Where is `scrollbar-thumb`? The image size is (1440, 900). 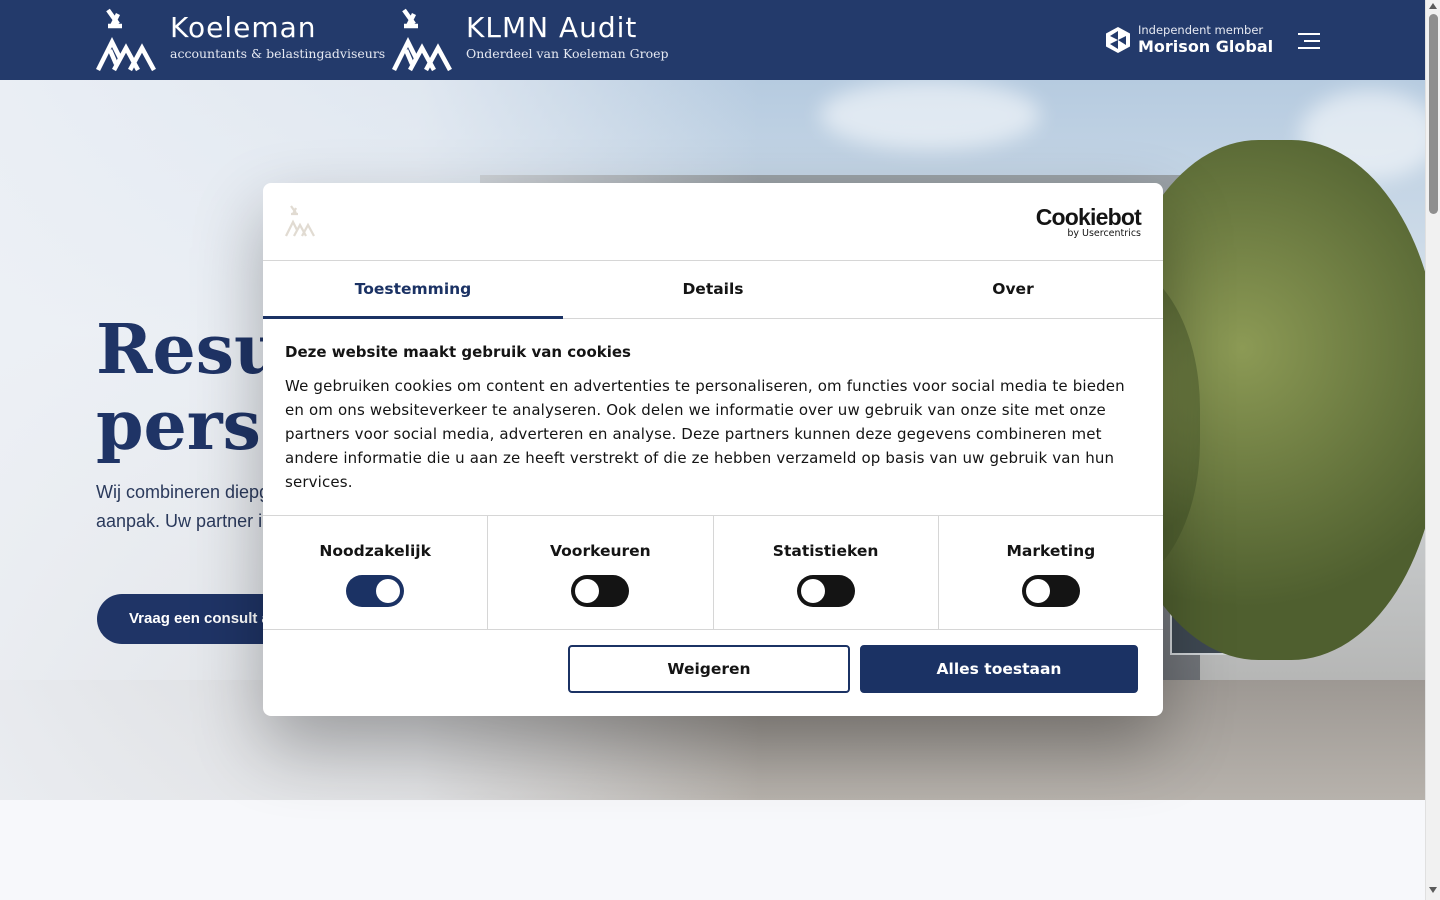 scrollbar-thumb is located at coordinates (1433, 114).